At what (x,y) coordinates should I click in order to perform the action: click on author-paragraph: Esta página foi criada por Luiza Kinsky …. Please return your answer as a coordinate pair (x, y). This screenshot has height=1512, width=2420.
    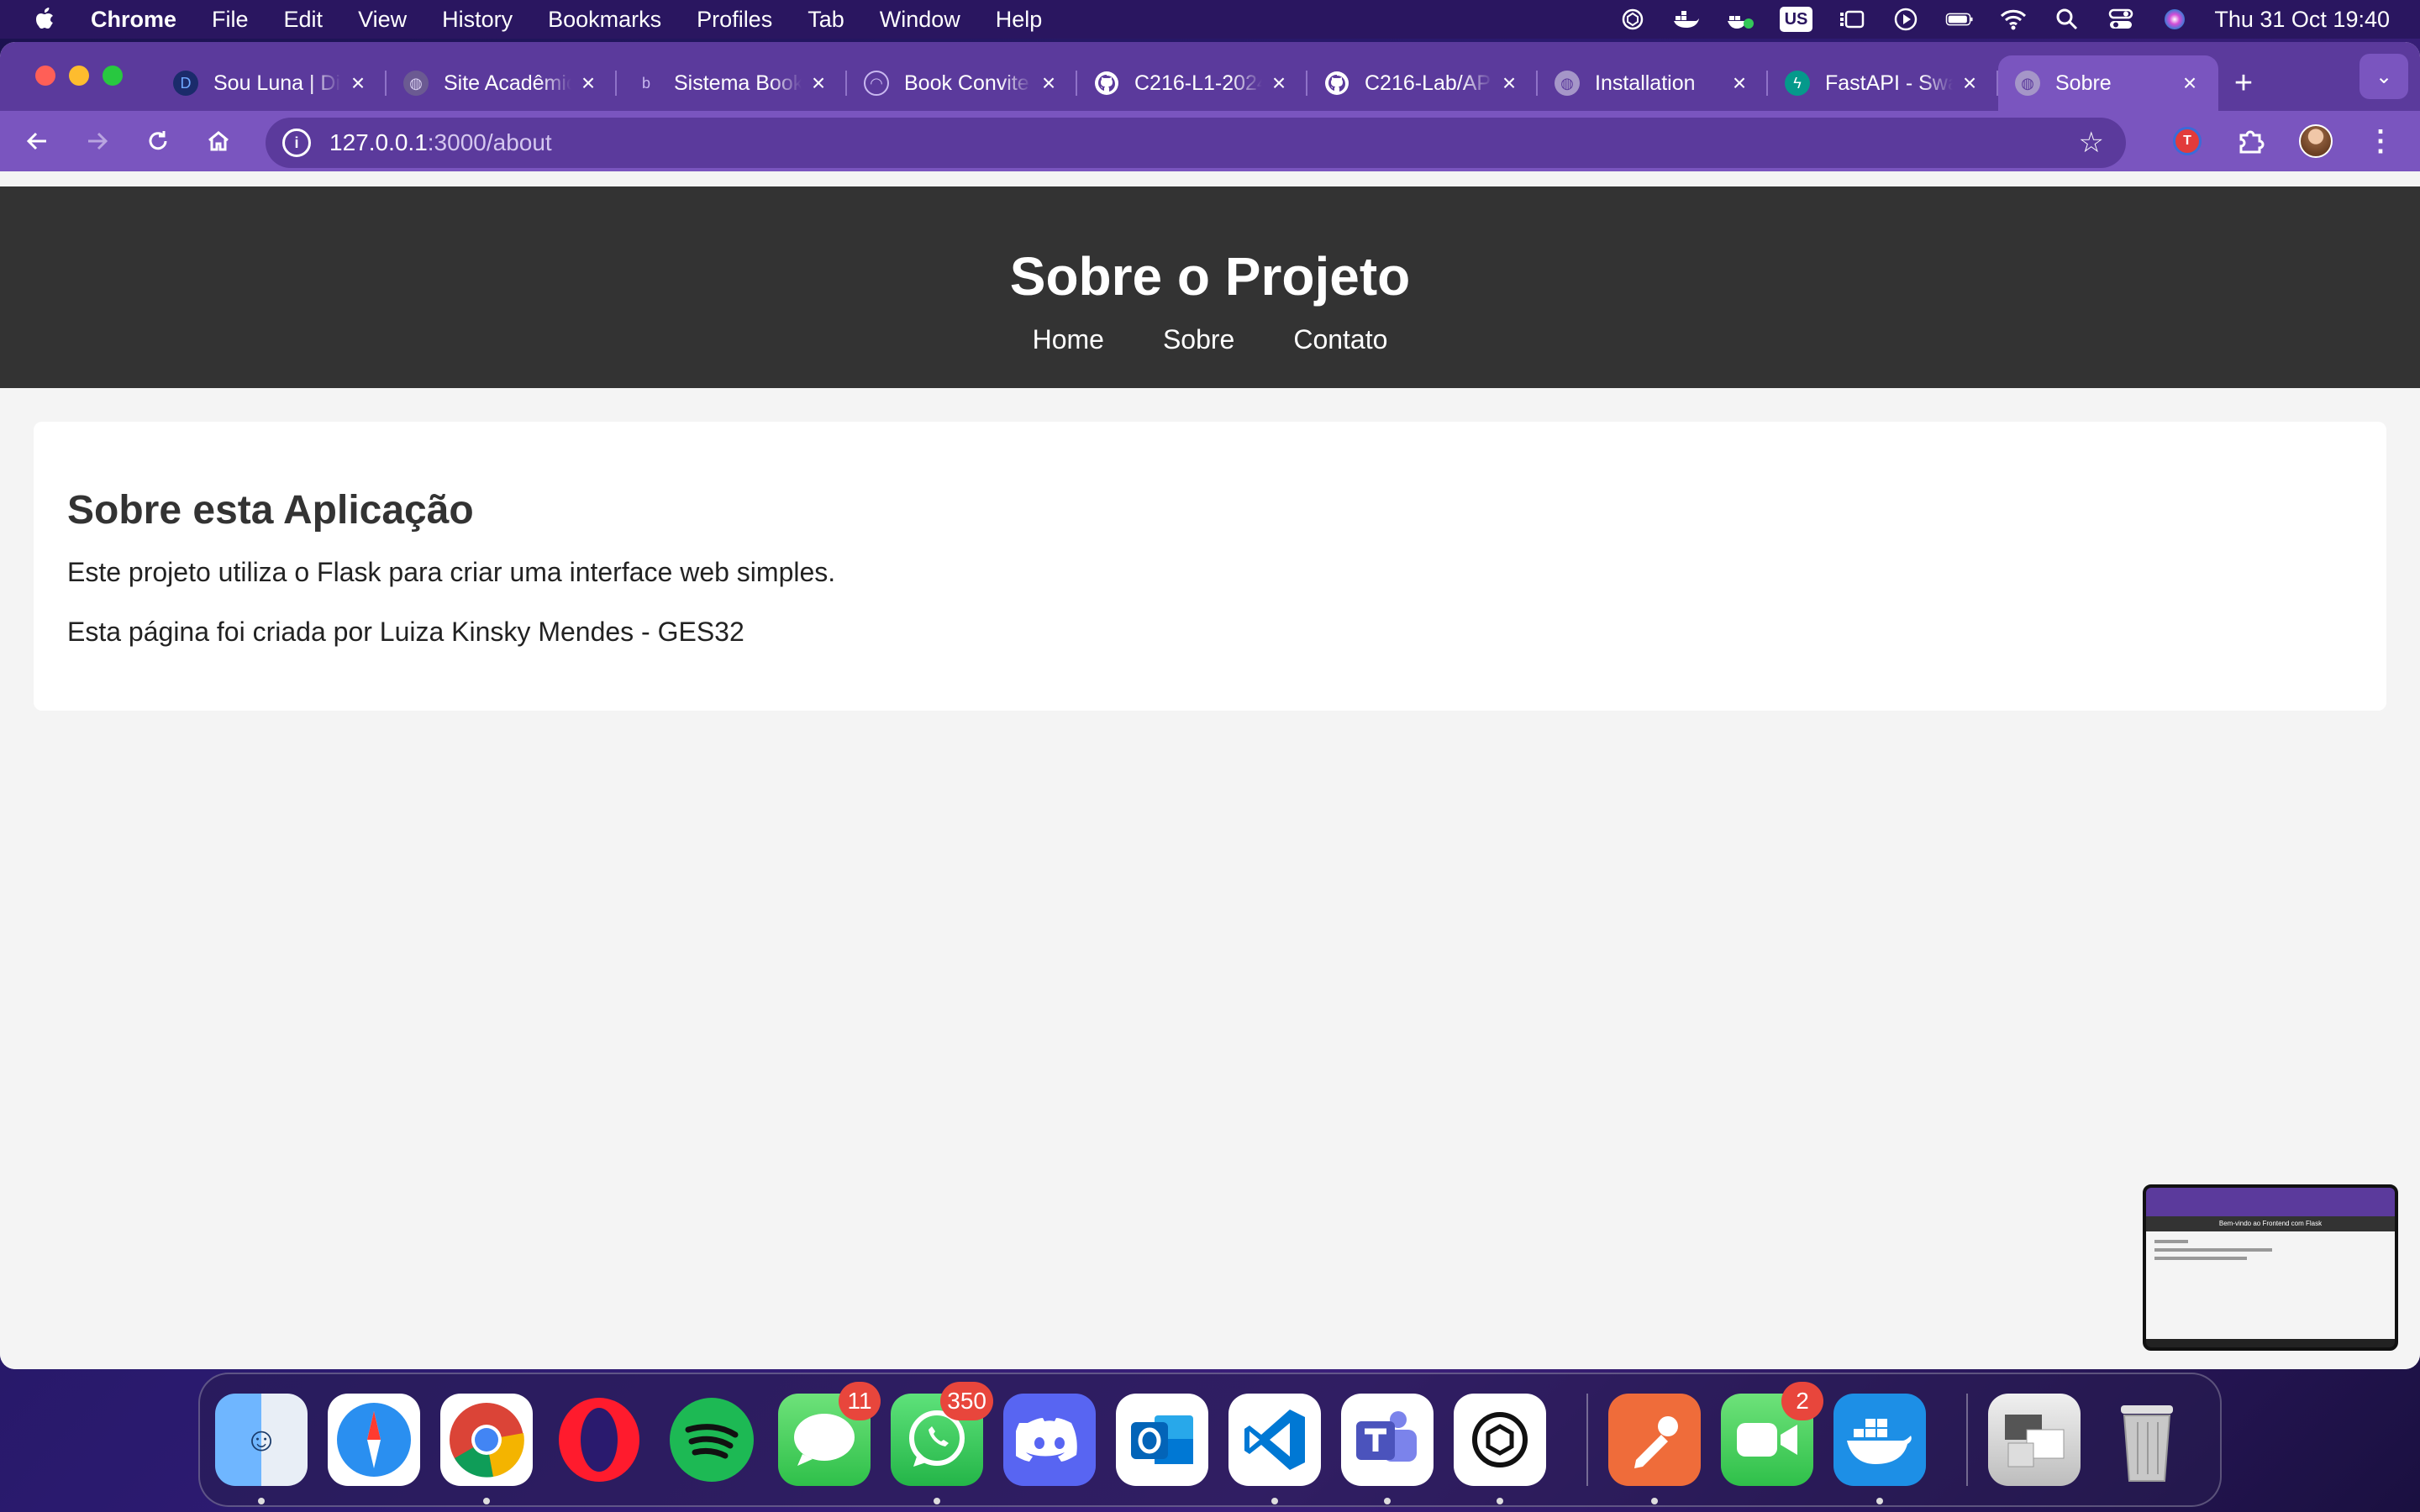
    Looking at the image, I should click on (405, 632).